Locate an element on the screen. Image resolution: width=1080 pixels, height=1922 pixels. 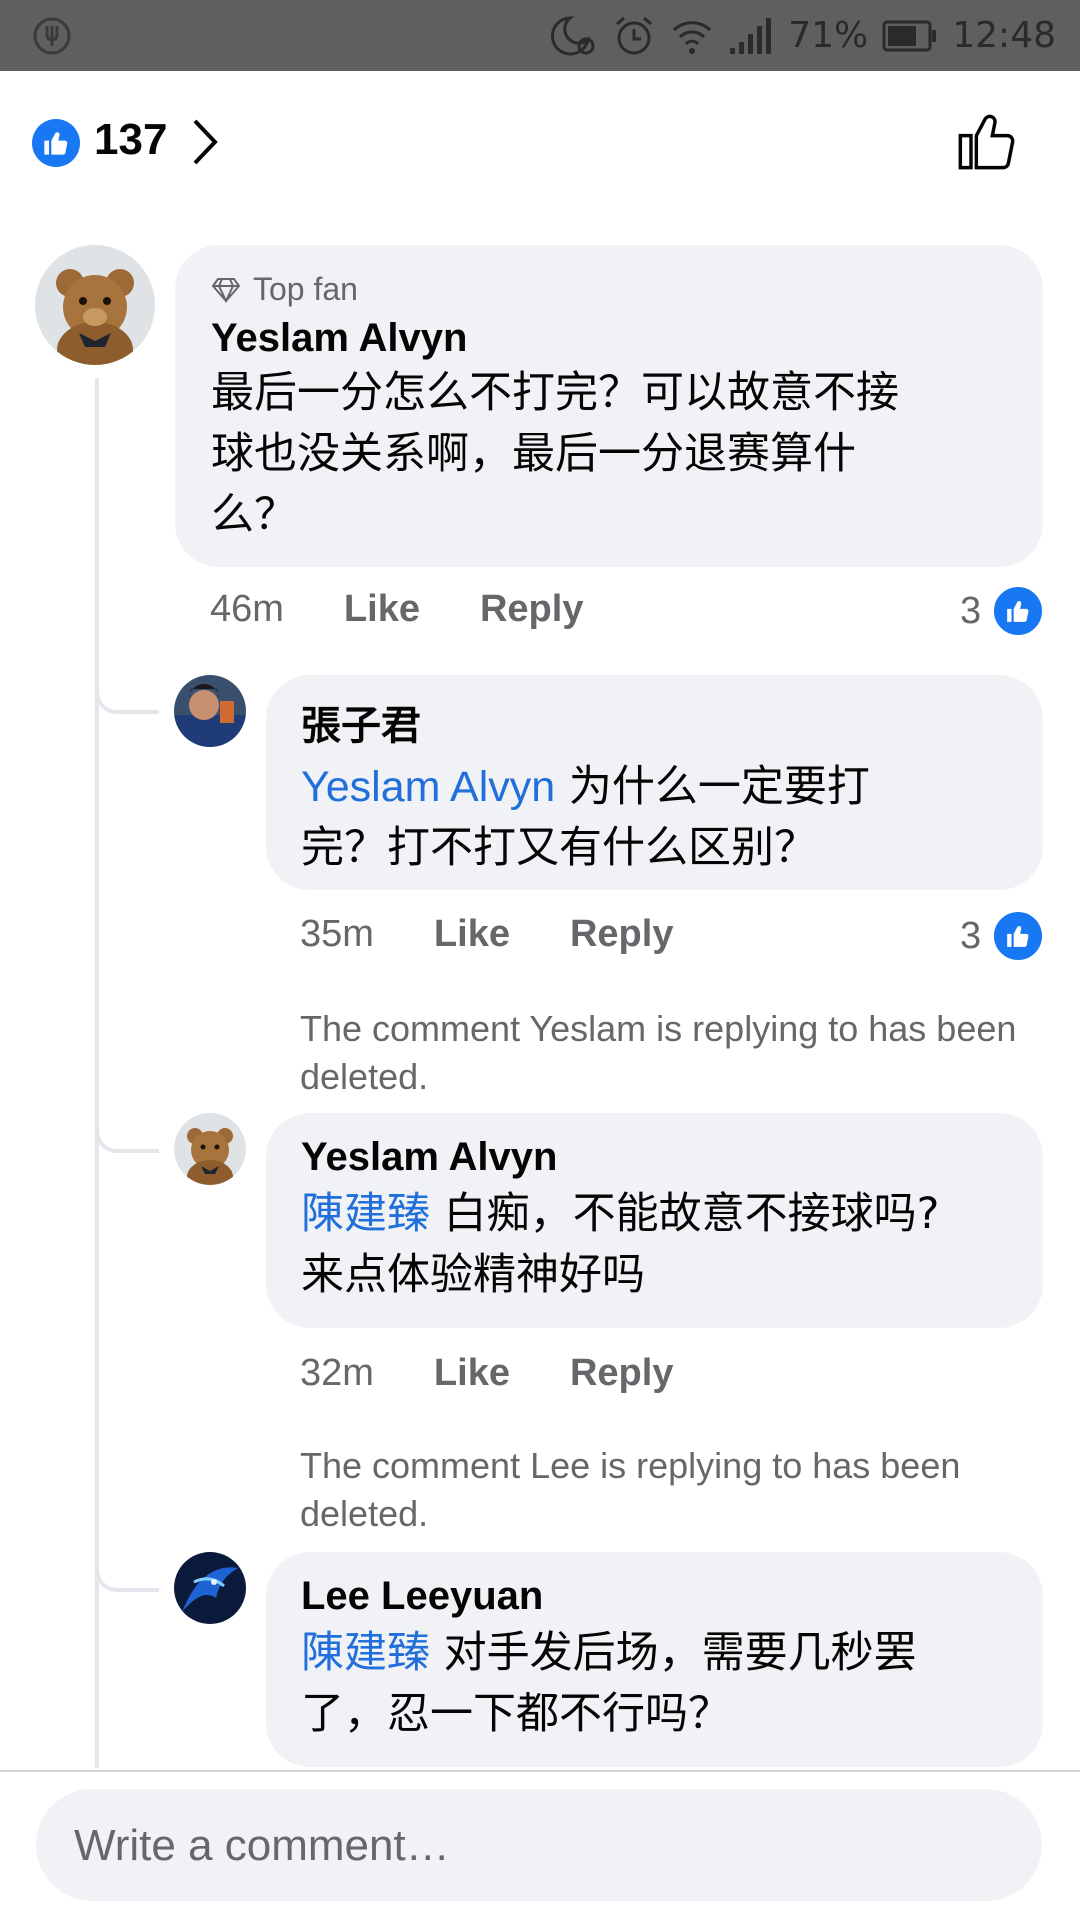
comment-text-line: 最后一分怎么不打完？可以故意不接 is located at coordinates (555, 393).